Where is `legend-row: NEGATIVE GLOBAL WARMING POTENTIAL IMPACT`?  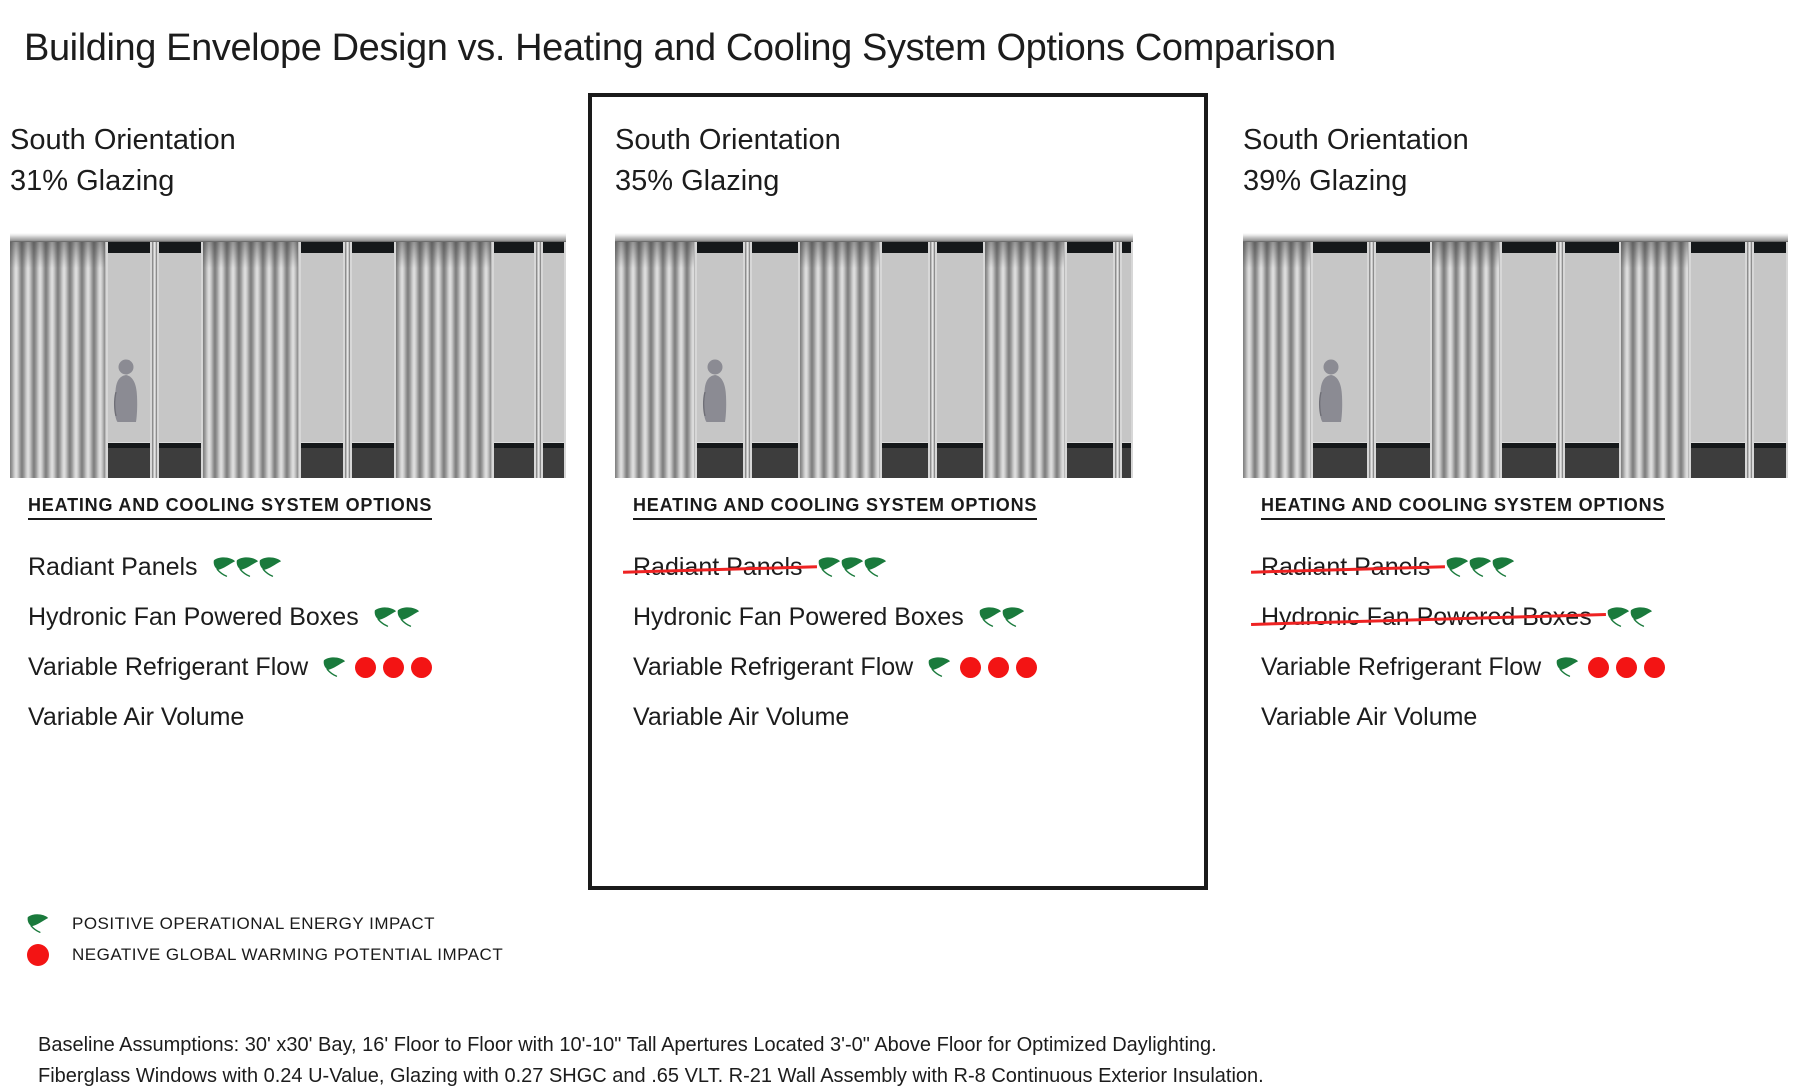 legend-row: NEGATIVE GLOBAL WARMING POTENTIAL IMPACT is located at coordinates (264, 954).